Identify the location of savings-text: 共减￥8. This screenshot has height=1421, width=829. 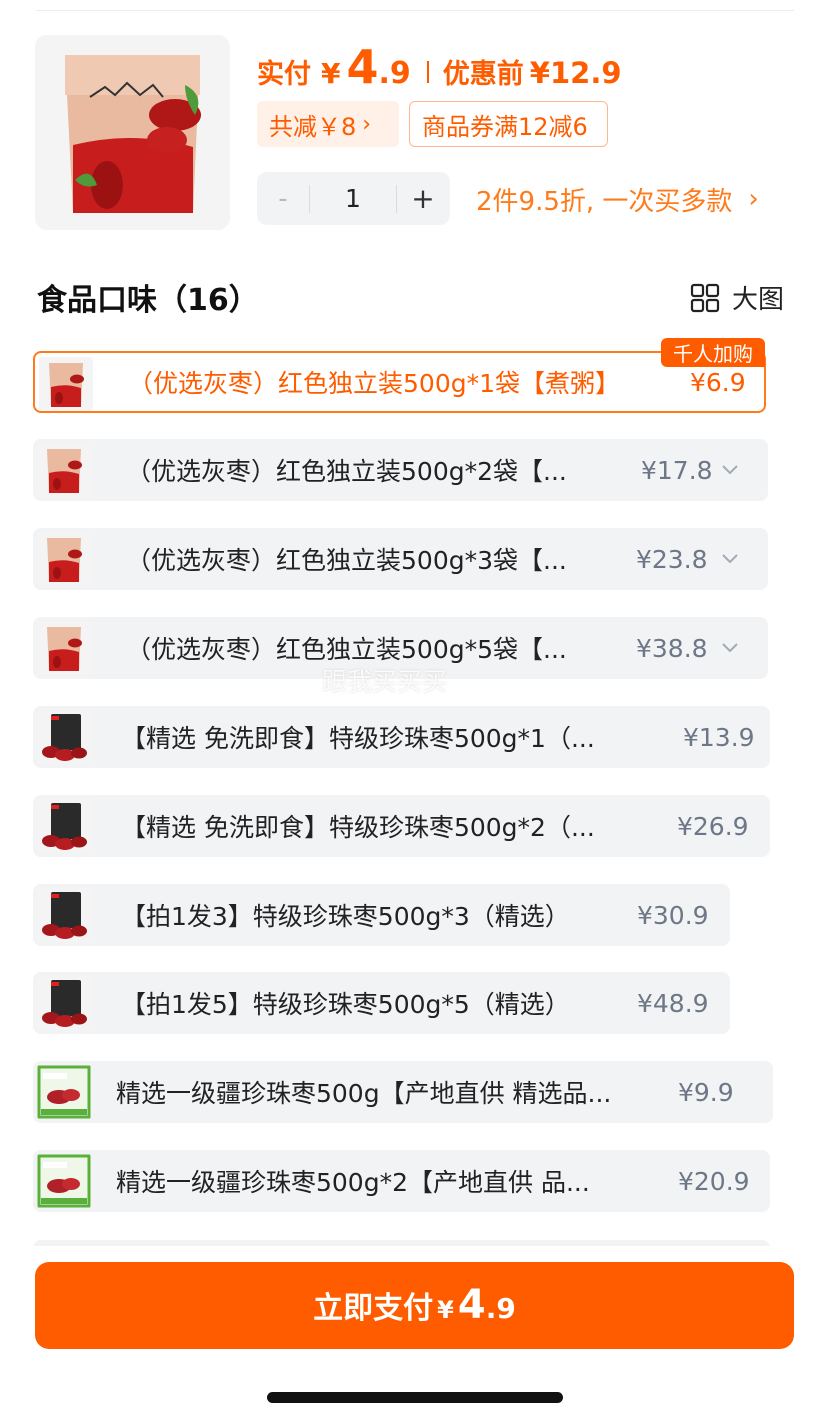
(313, 126).